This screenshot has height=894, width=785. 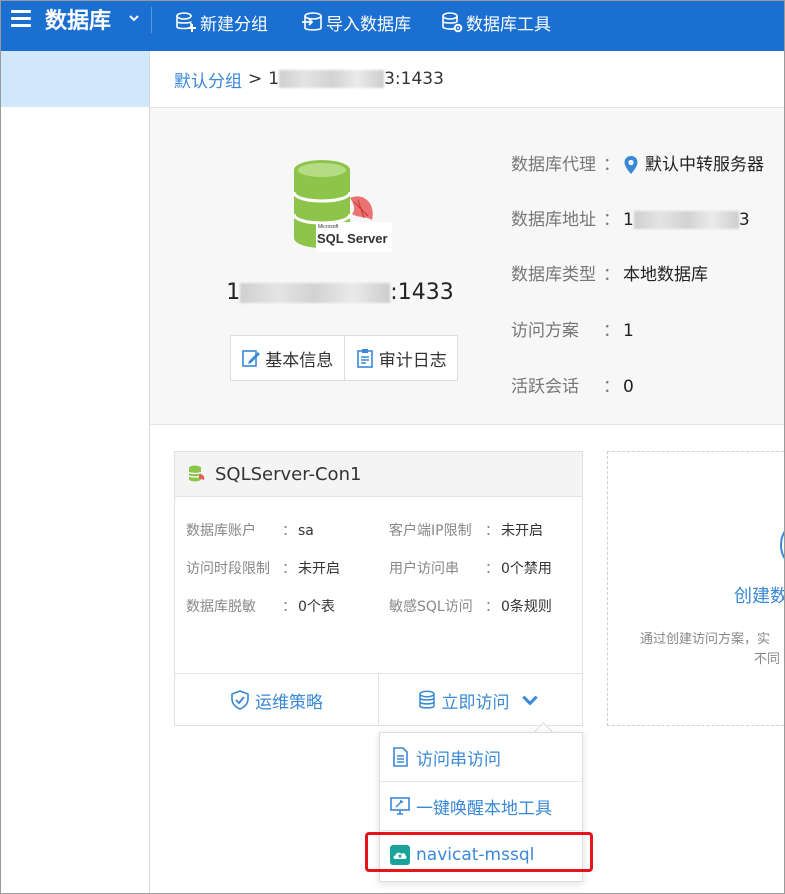 I want to click on new-group-button: 新建分组, so click(x=221, y=22).